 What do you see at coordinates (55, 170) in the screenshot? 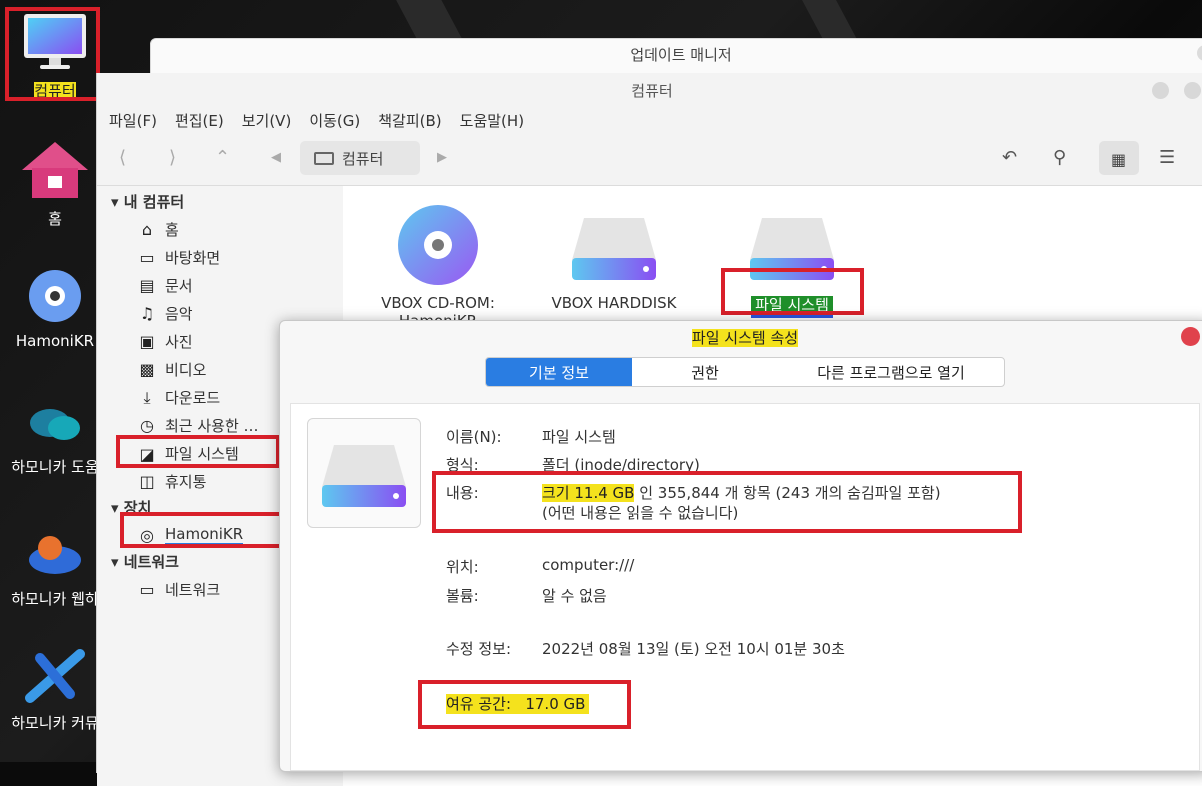
I see `home-icon` at bounding box center [55, 170].